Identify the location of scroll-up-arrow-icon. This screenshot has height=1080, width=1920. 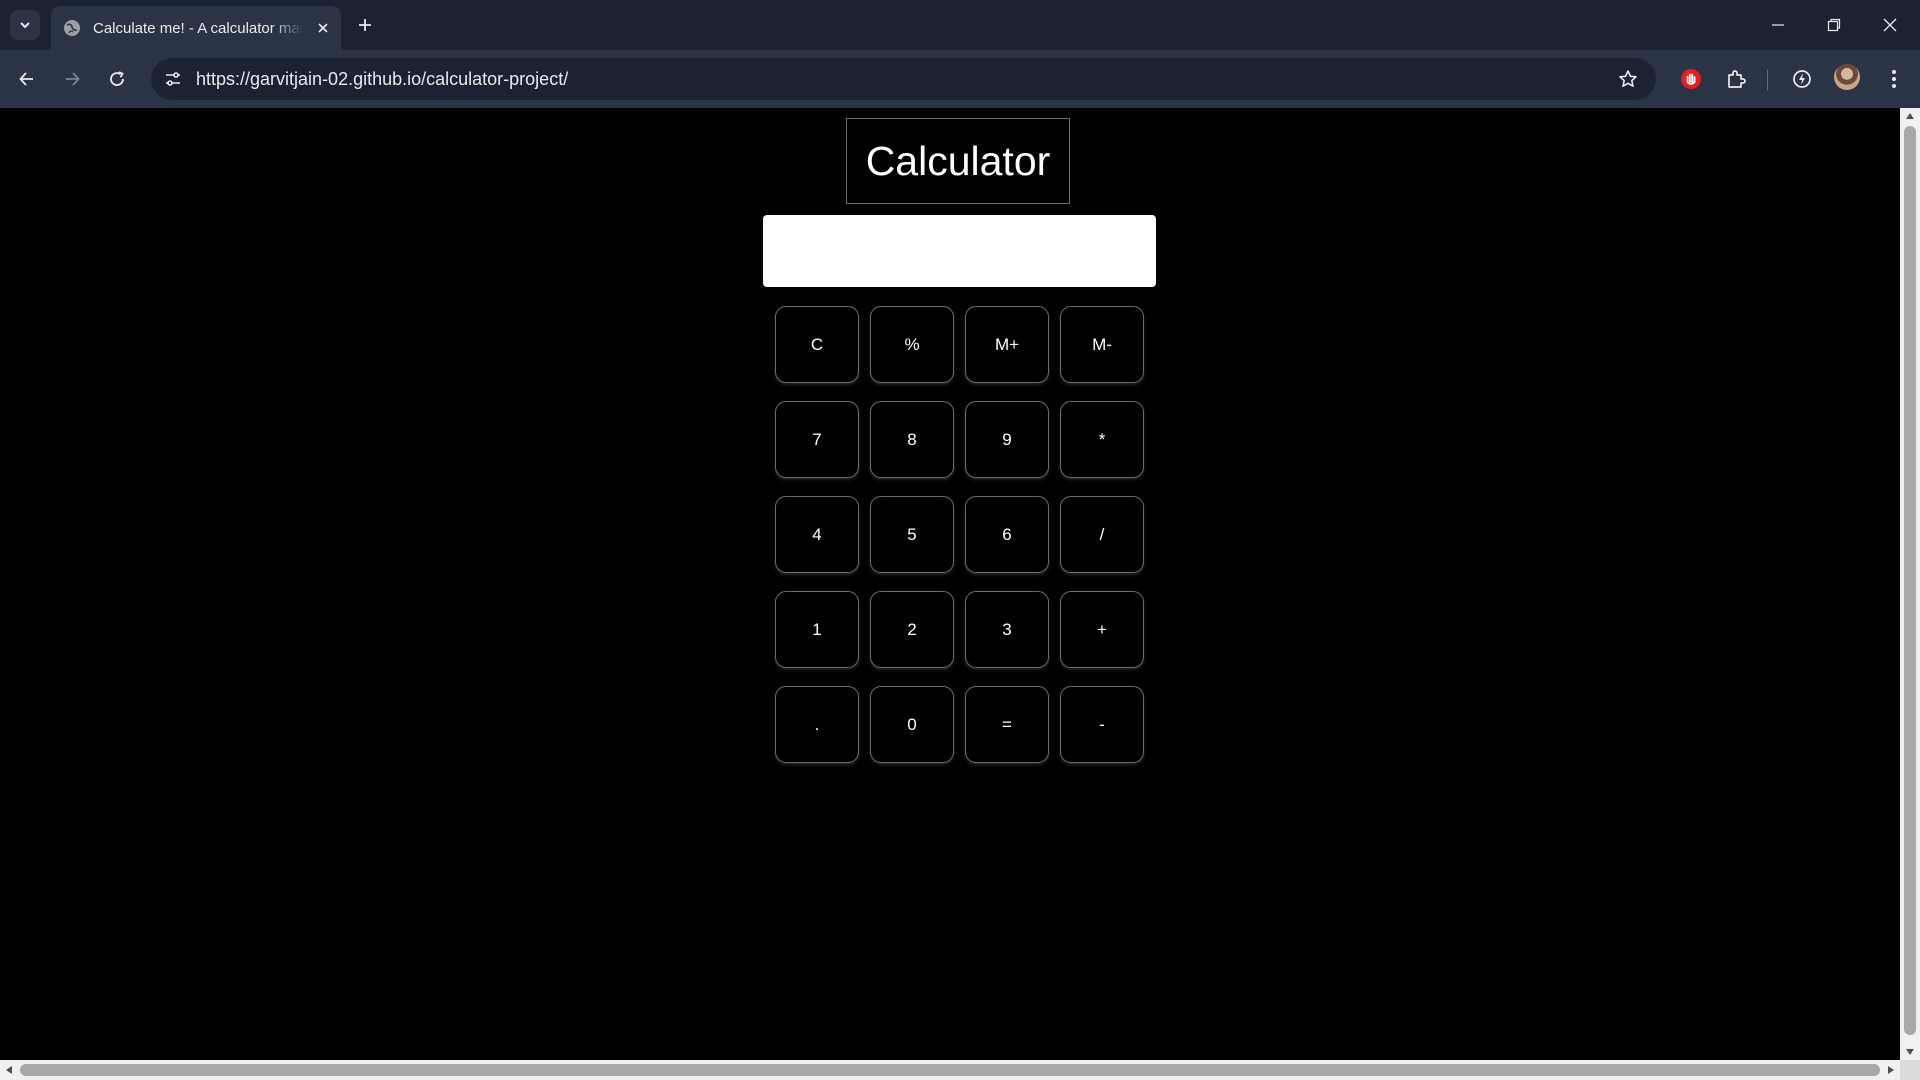
(1910, 116).